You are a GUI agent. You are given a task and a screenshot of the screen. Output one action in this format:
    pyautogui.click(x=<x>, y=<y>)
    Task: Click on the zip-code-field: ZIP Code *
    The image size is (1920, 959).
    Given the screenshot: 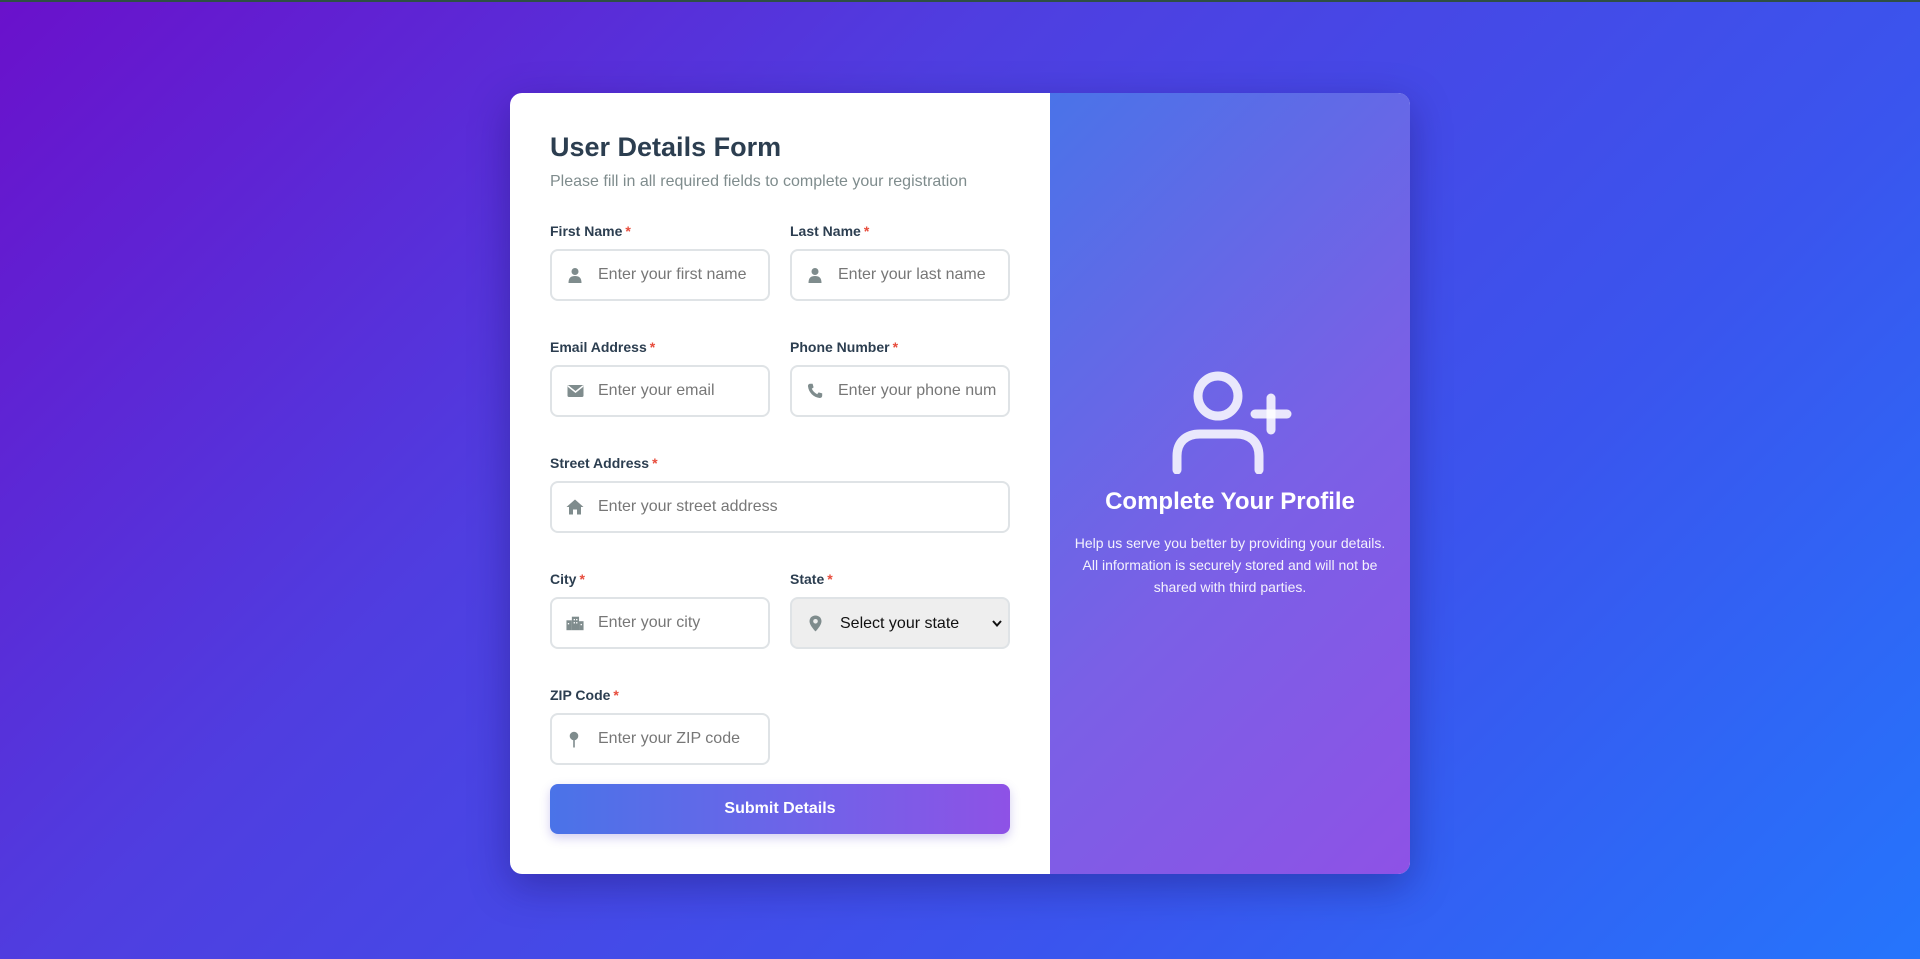 What is the action you would take?
    pyautogui.click(x=660, y=725)
    